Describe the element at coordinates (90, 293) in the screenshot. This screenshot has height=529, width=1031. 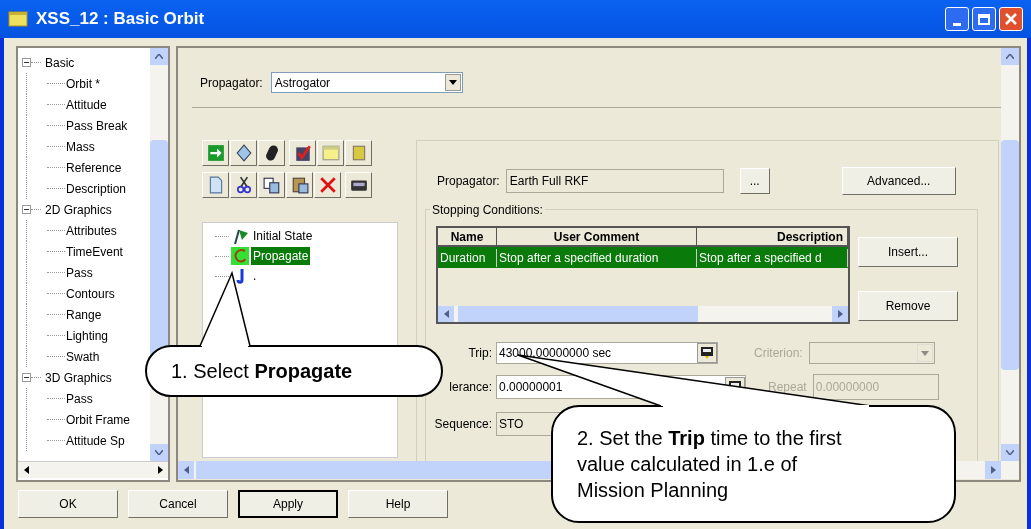
I see `tree-item: Contours` at that location.